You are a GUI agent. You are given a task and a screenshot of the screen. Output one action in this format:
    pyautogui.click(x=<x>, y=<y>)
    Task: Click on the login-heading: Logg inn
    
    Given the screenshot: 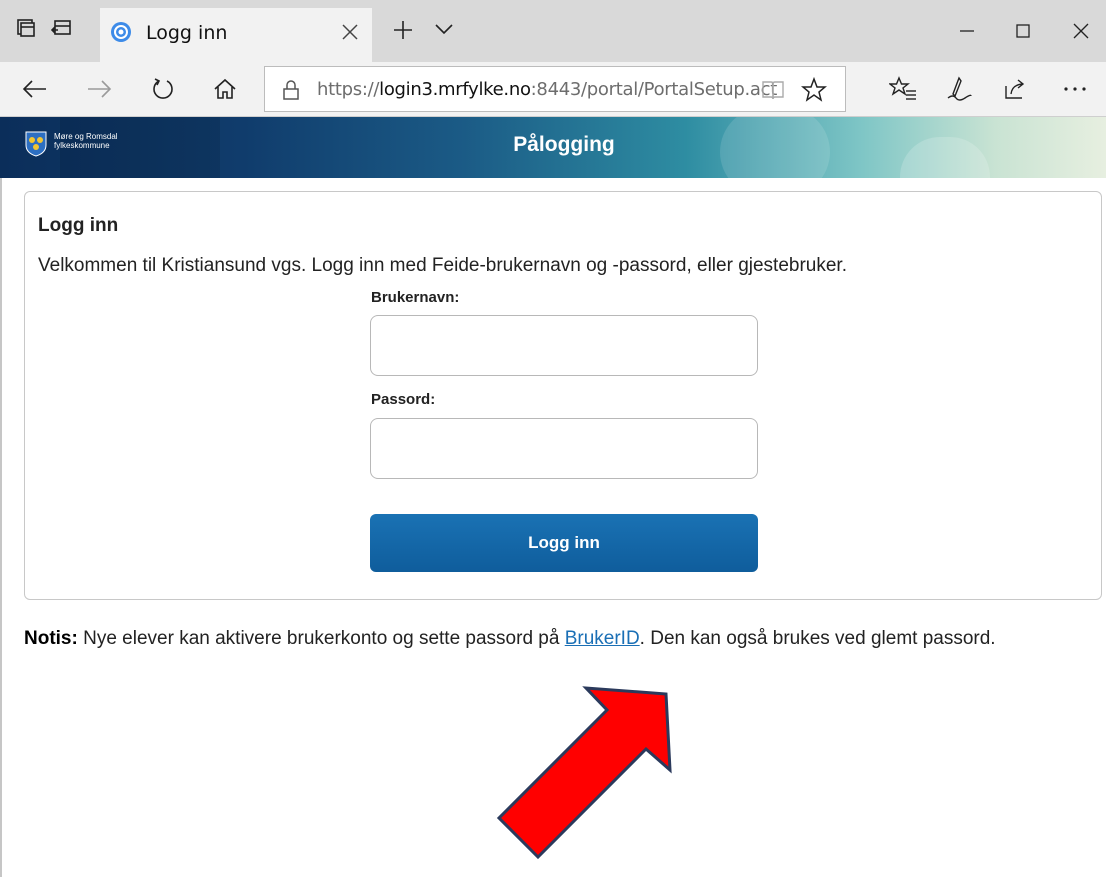 What is the action you would take?
    pyautogui.click(x=78, y=225)
    